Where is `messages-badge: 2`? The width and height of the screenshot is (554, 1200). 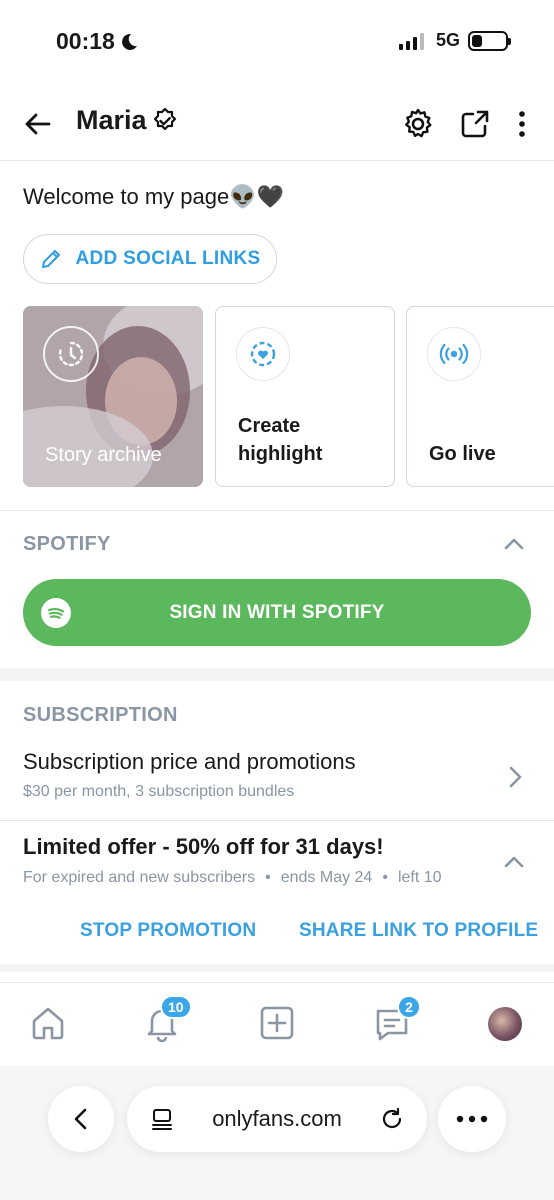 messages-badge: 2 is located at coordinates (409, 1007).